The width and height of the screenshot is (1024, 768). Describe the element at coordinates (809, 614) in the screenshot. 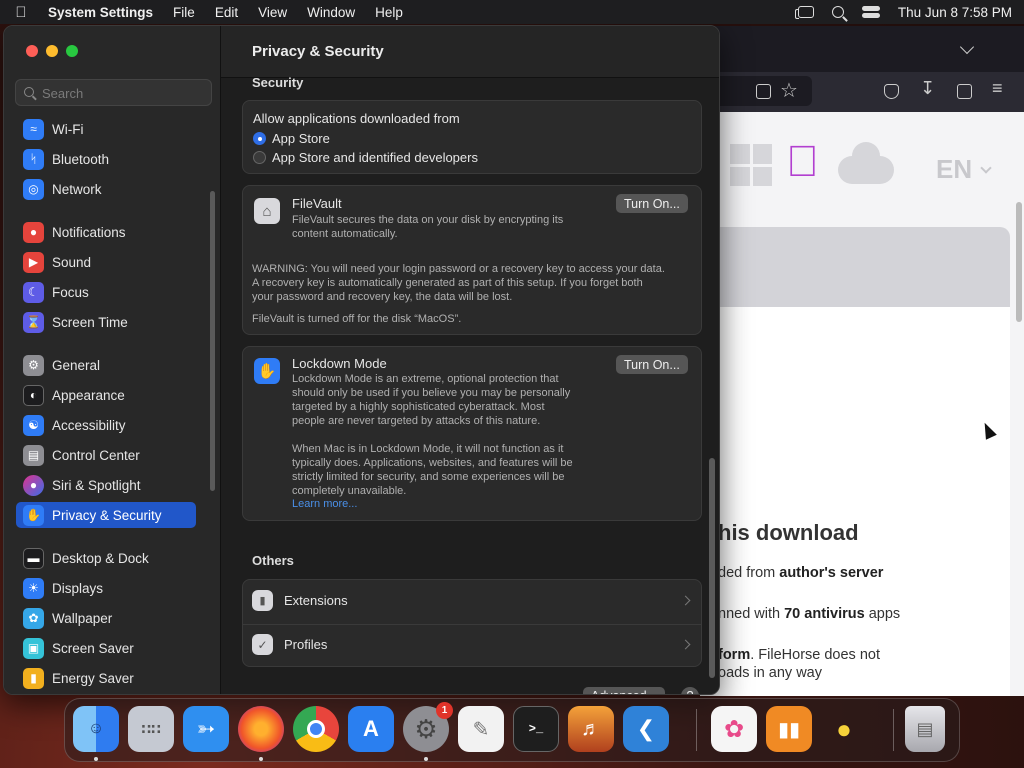

I see `download-info-line: nned with 70 antivirus apps` at that location.